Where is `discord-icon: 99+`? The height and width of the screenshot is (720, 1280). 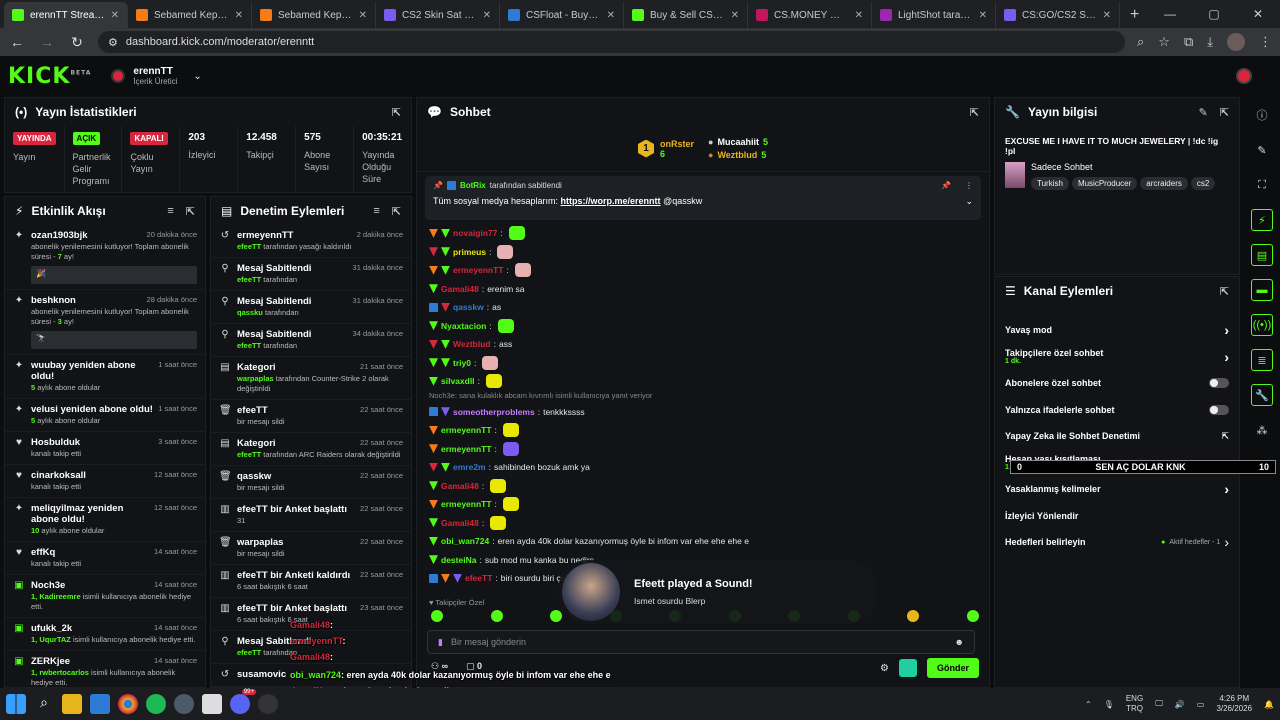
discord-icon: 99+ is located at coordinates (243, 701).